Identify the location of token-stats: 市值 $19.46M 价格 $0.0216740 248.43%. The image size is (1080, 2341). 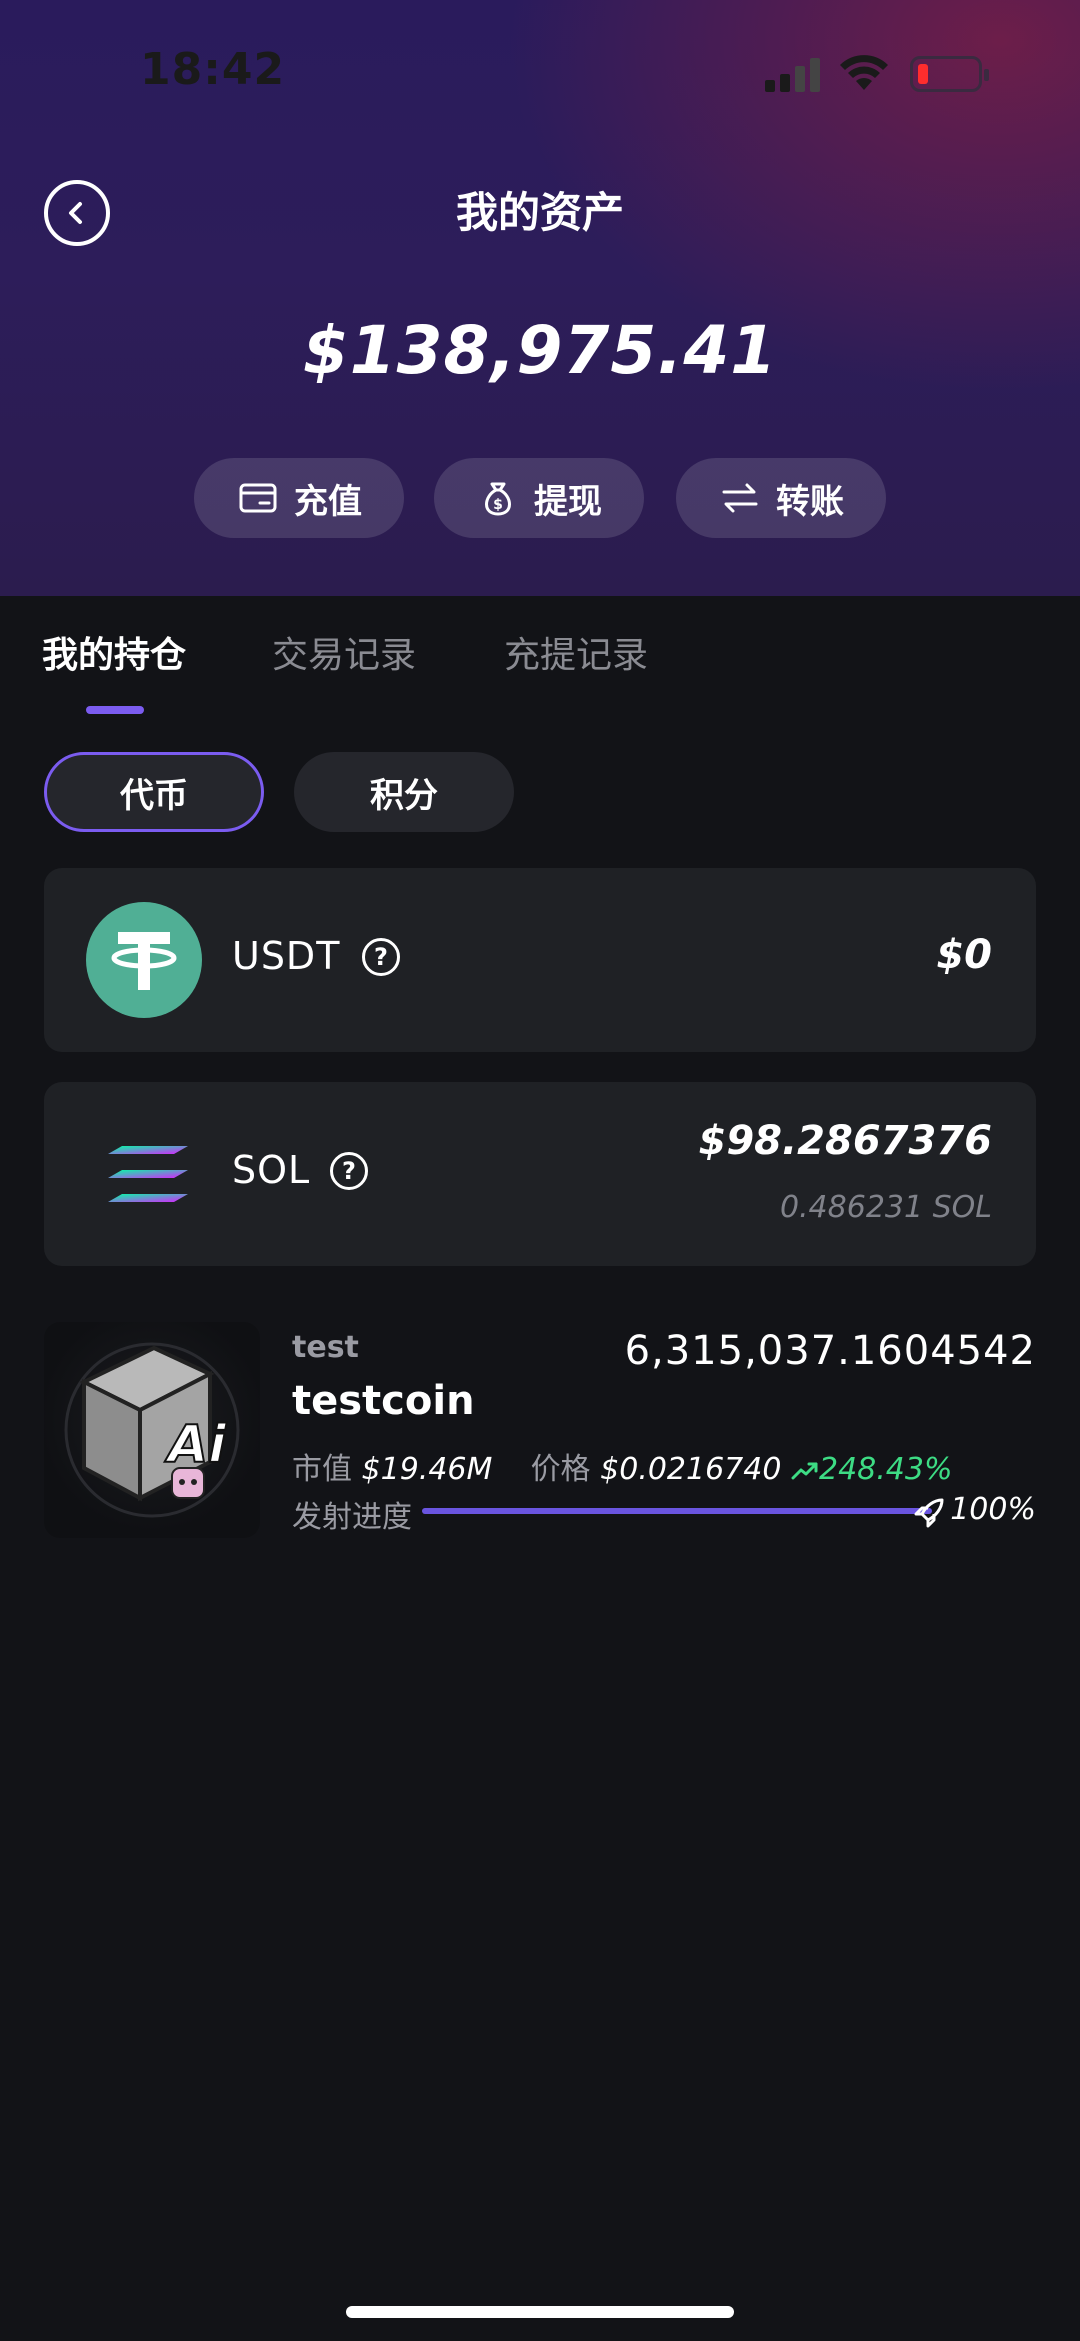
(622, 1466).